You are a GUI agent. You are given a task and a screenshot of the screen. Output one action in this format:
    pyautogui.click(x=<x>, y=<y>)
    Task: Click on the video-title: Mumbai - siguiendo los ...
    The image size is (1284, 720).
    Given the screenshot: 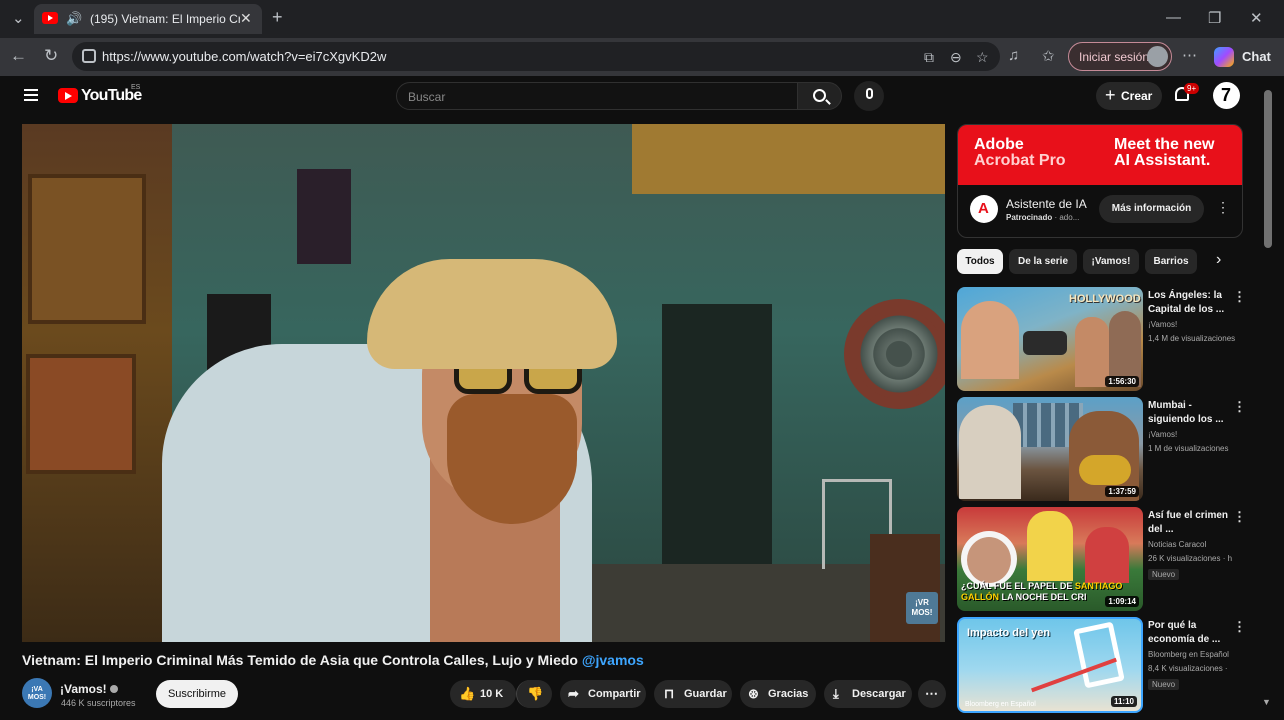 What is the action you would take?
    pyautogui.click(x=1189, y=413)
    